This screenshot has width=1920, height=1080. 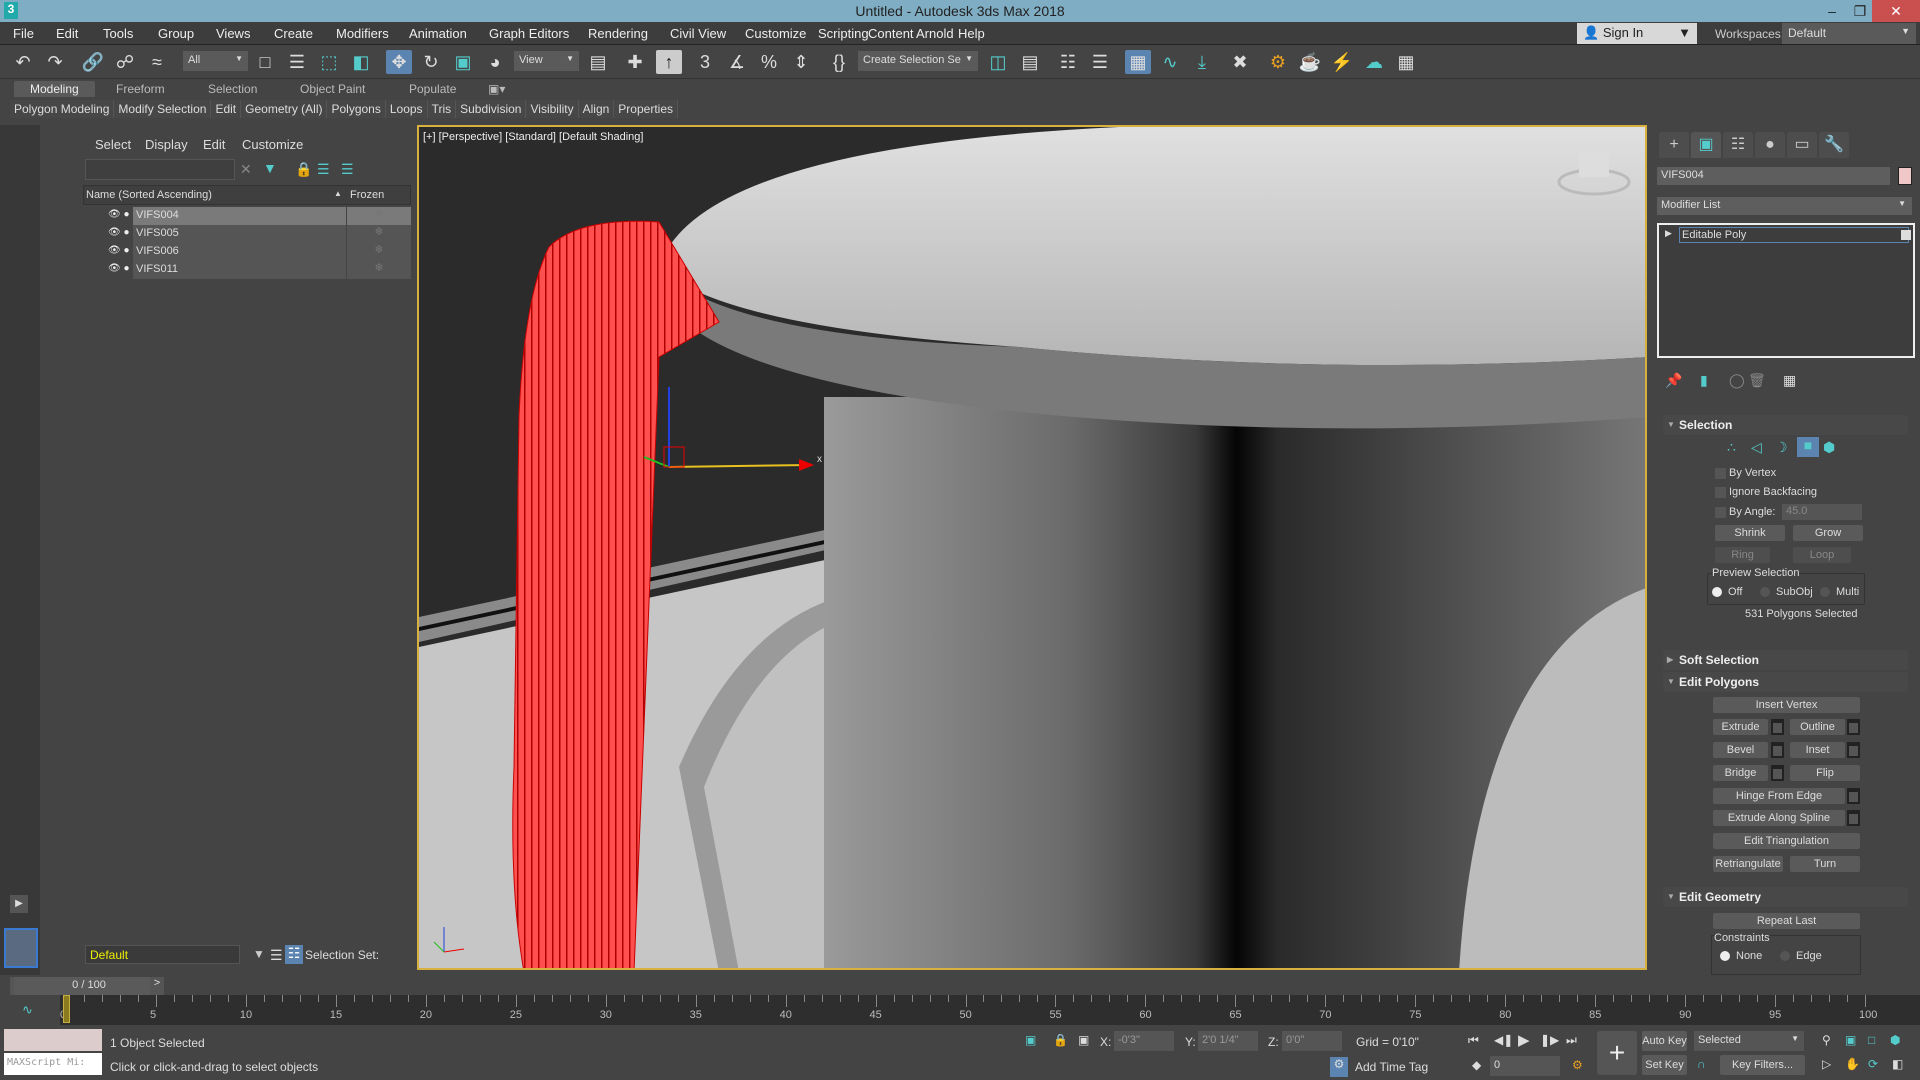 What do you see at coordinates (1742, 555) in the screenshot?
I see `ring-button: Ring` at bounding box center [1742, 555].